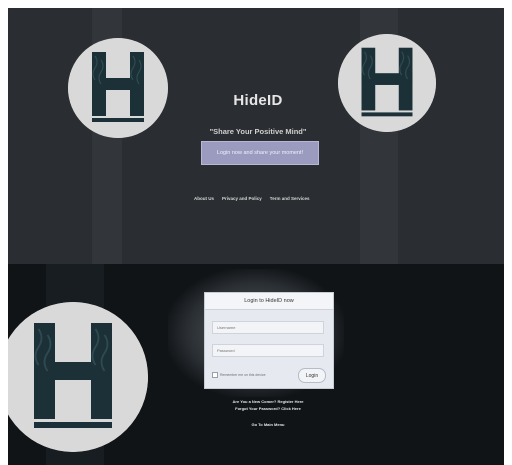 The image size is (512, 465). Describe the element at coordinates (242, 198) in the screenshot. I see `privacy-policy-link: Privacy and Policy` at that location.